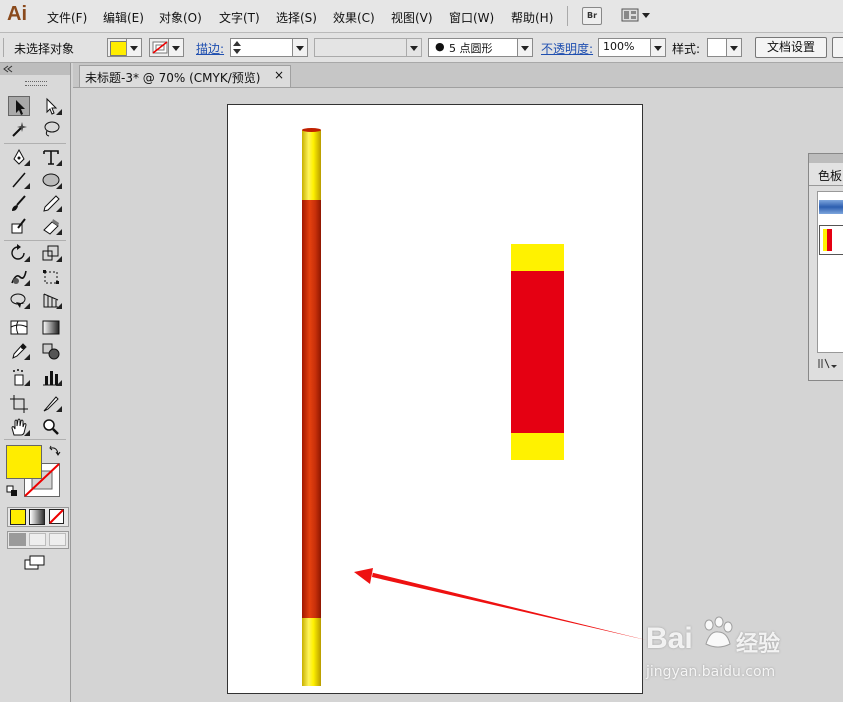  I want to click on cylinder-object, so click(311, 407).